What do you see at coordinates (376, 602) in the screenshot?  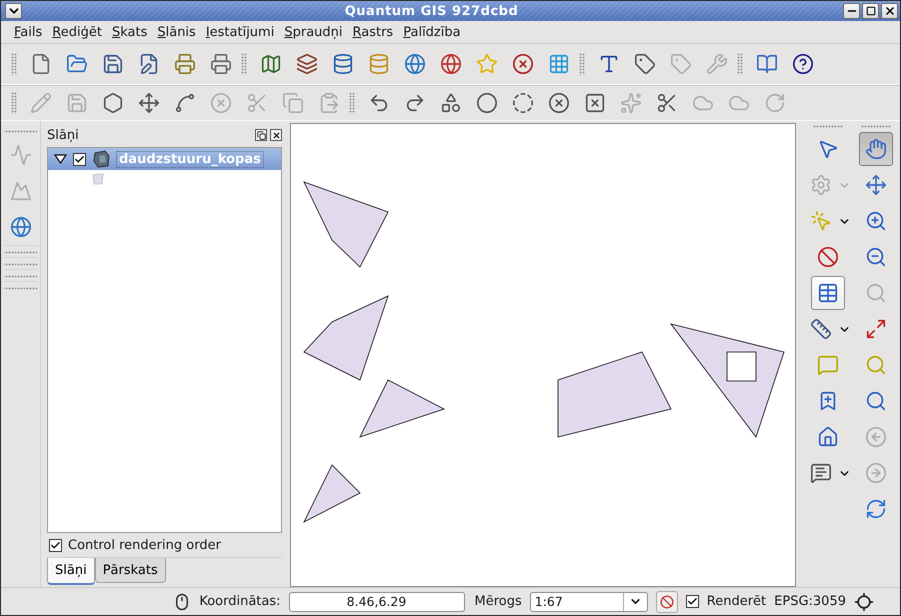 I see `coordinates-field: 8.46,6.29` at bounding box center [376, 602].